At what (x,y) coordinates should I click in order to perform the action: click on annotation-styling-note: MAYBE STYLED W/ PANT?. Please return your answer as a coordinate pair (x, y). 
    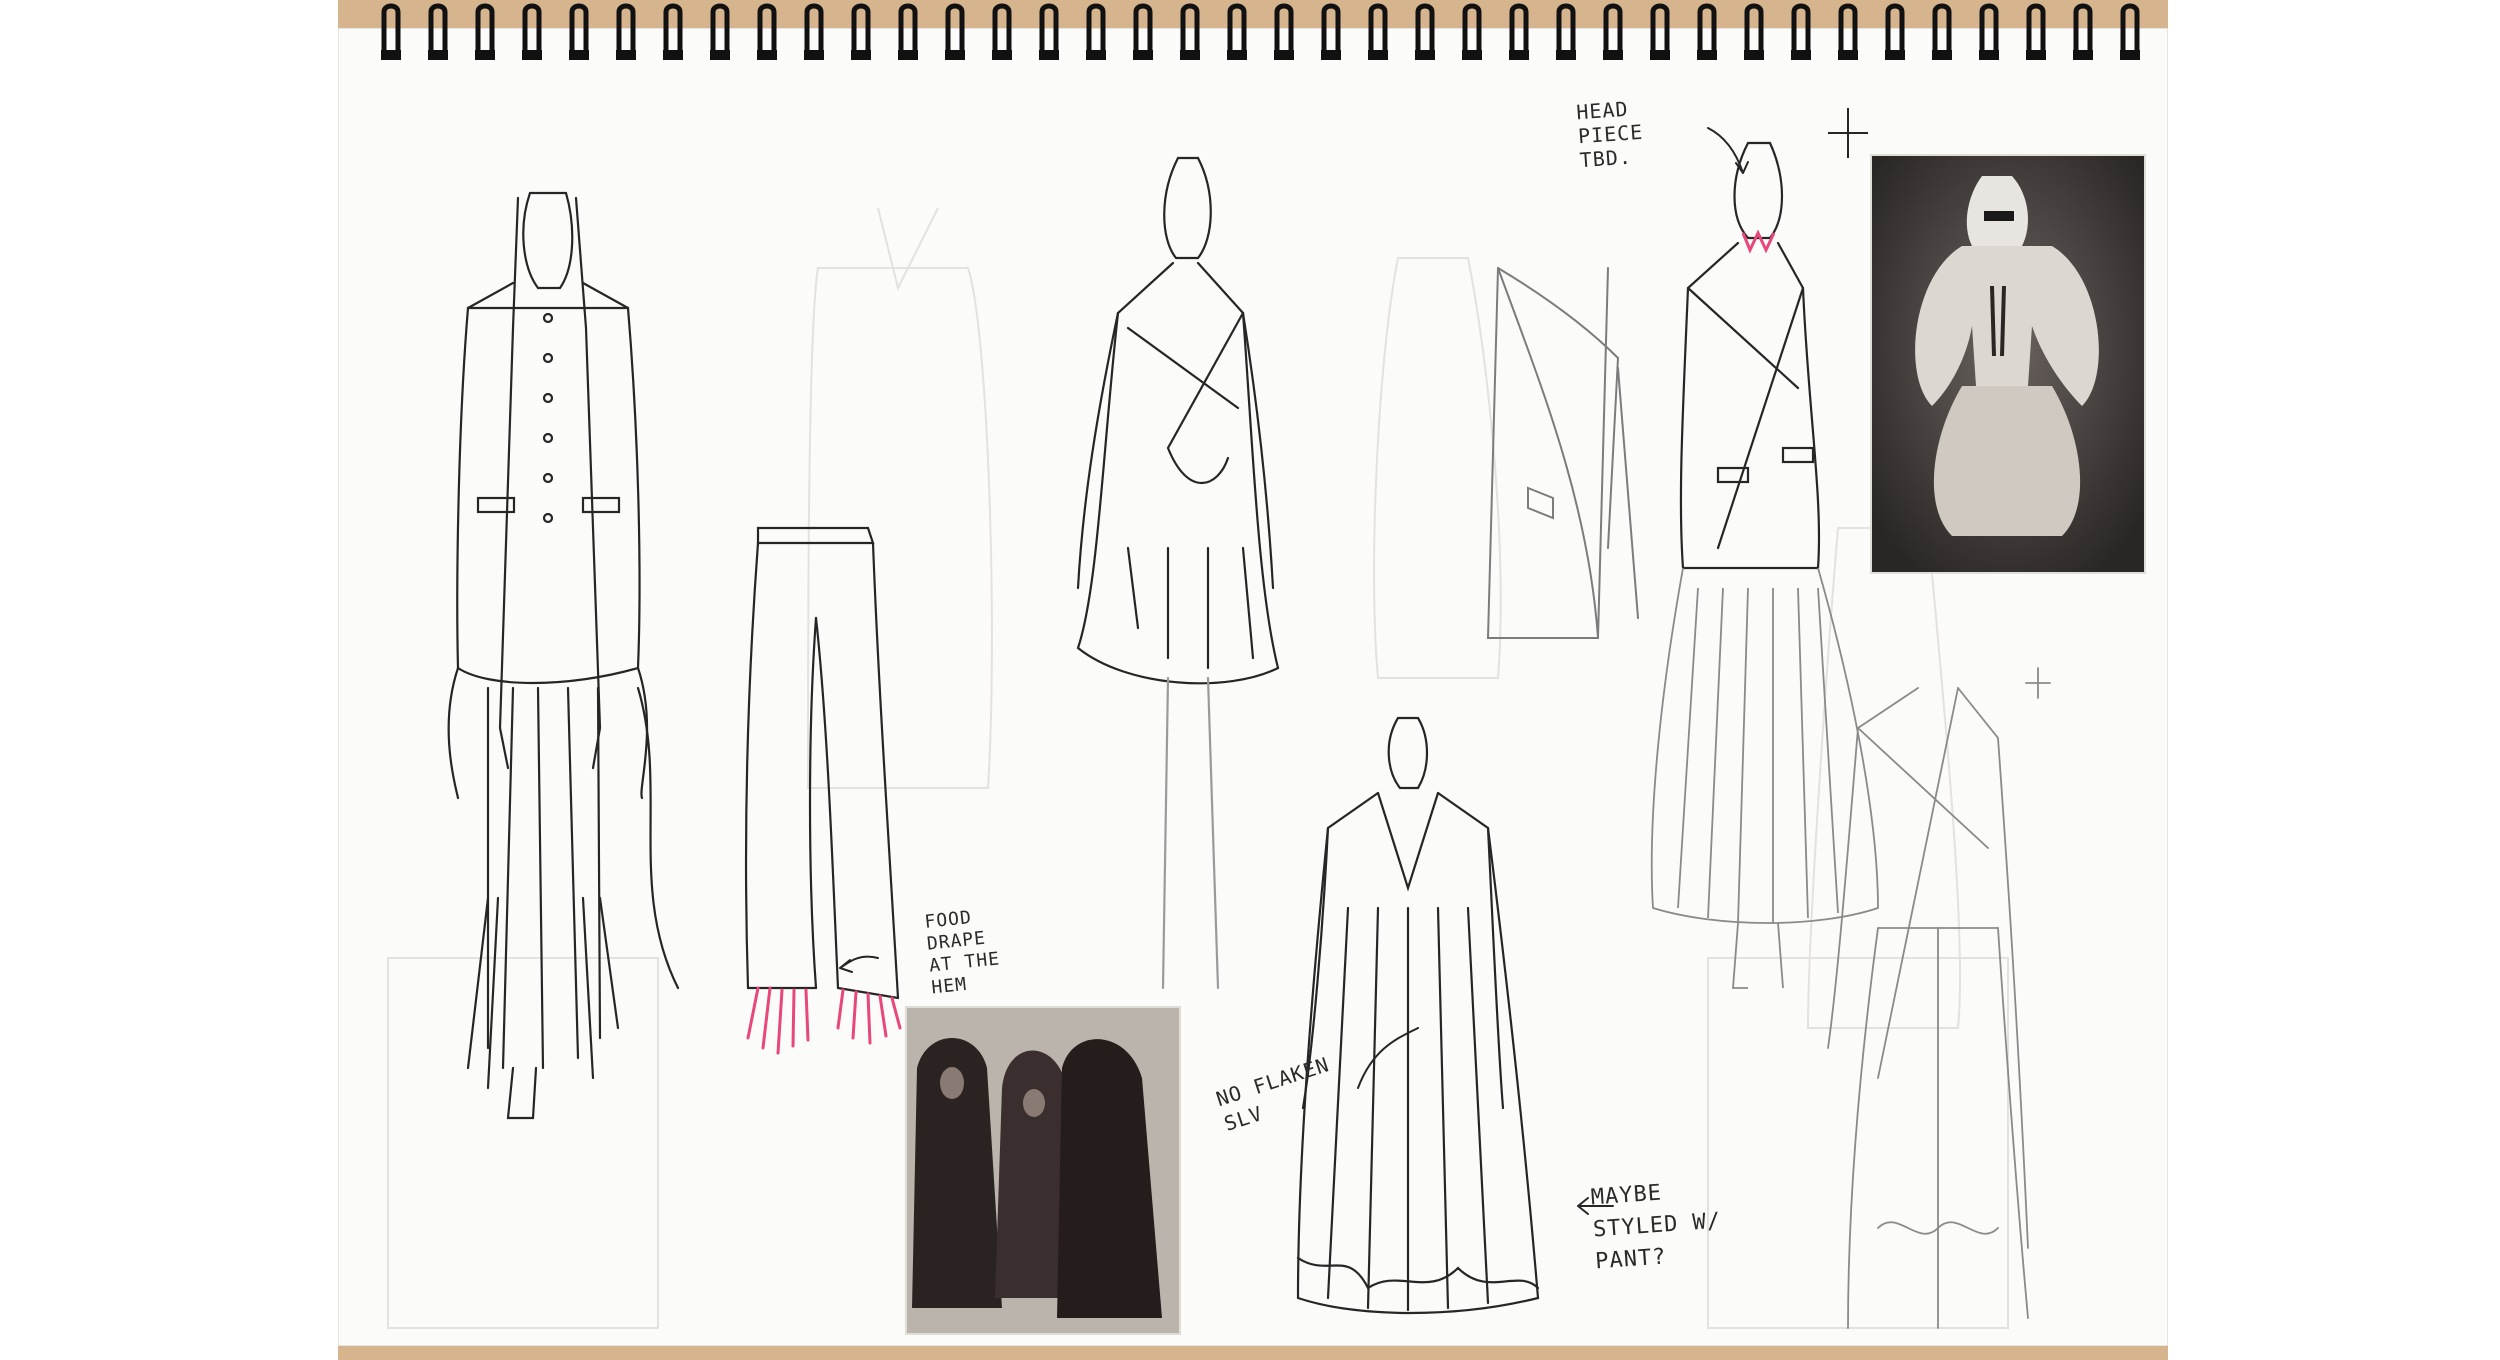
    Looking at the image, I should click on (1656, 1227).